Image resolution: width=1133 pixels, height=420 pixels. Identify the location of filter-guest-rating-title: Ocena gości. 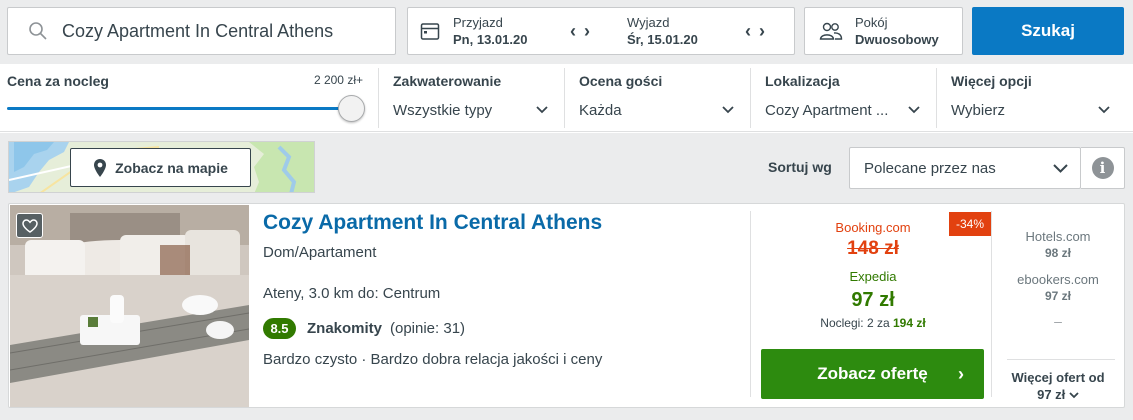
(621, 81).